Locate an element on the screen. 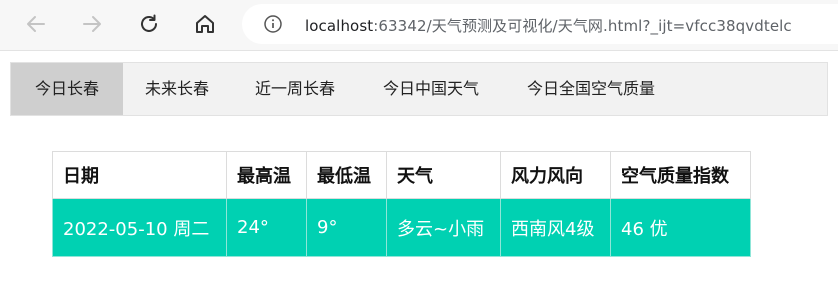 Image resolution: width=838 pixels, height=306 pixels. cell-low-temp: 9° is located at coordinates (346, 227).